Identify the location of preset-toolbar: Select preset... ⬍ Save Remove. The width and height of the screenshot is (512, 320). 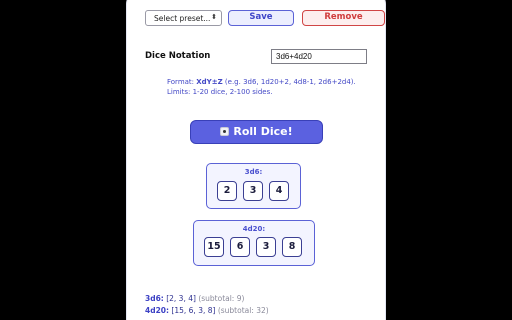
(265, 18).